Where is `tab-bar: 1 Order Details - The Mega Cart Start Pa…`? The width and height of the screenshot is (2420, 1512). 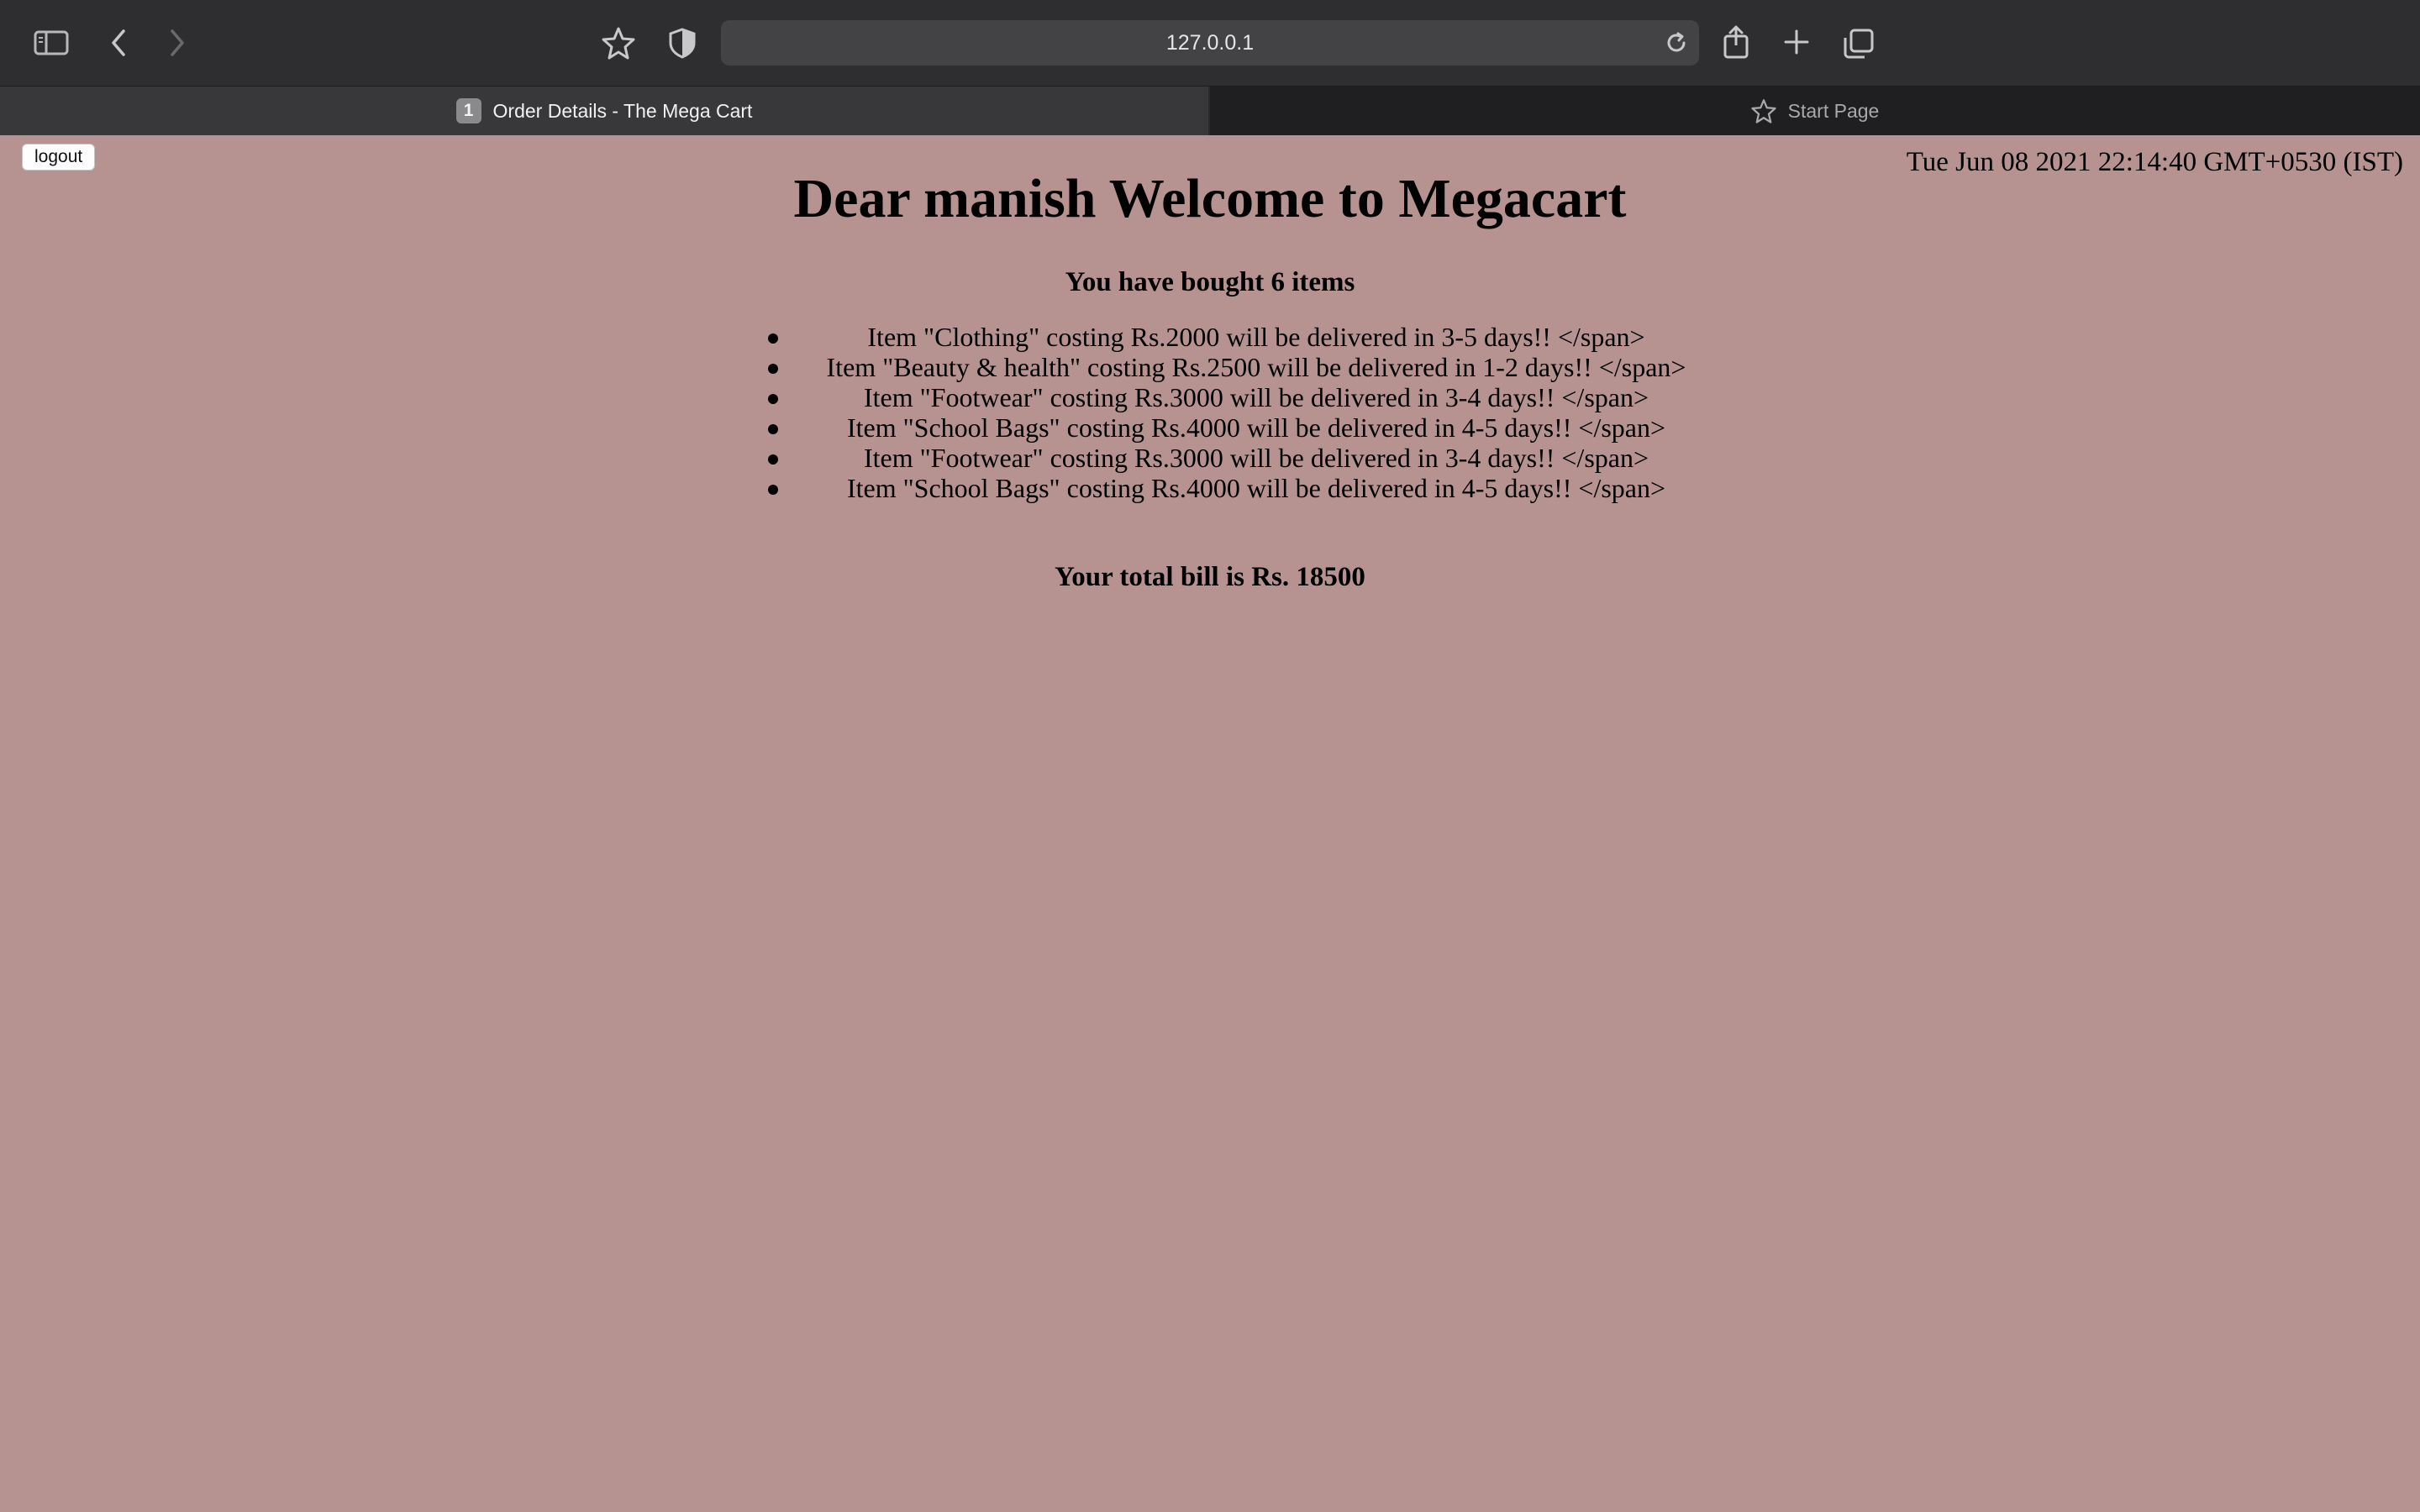
tab-bar: 1 Order Details - The Mega Cart Start Pa… is located at coordinates (1210, 111).